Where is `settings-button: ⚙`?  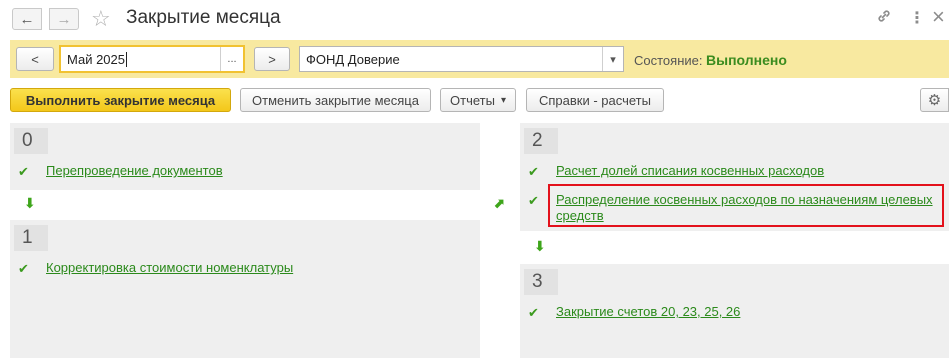
settings-button: ⚙ is located at coordinates (934, 100).